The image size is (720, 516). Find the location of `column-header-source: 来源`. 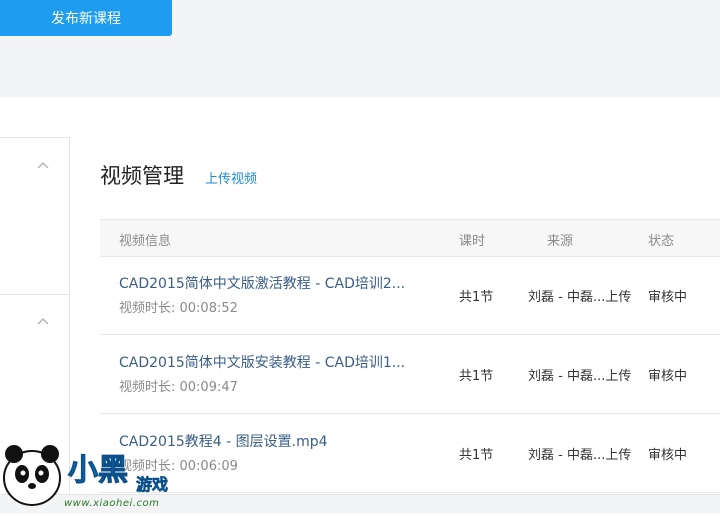

column-header-source: 来源 is located at coordinates (560, 241).